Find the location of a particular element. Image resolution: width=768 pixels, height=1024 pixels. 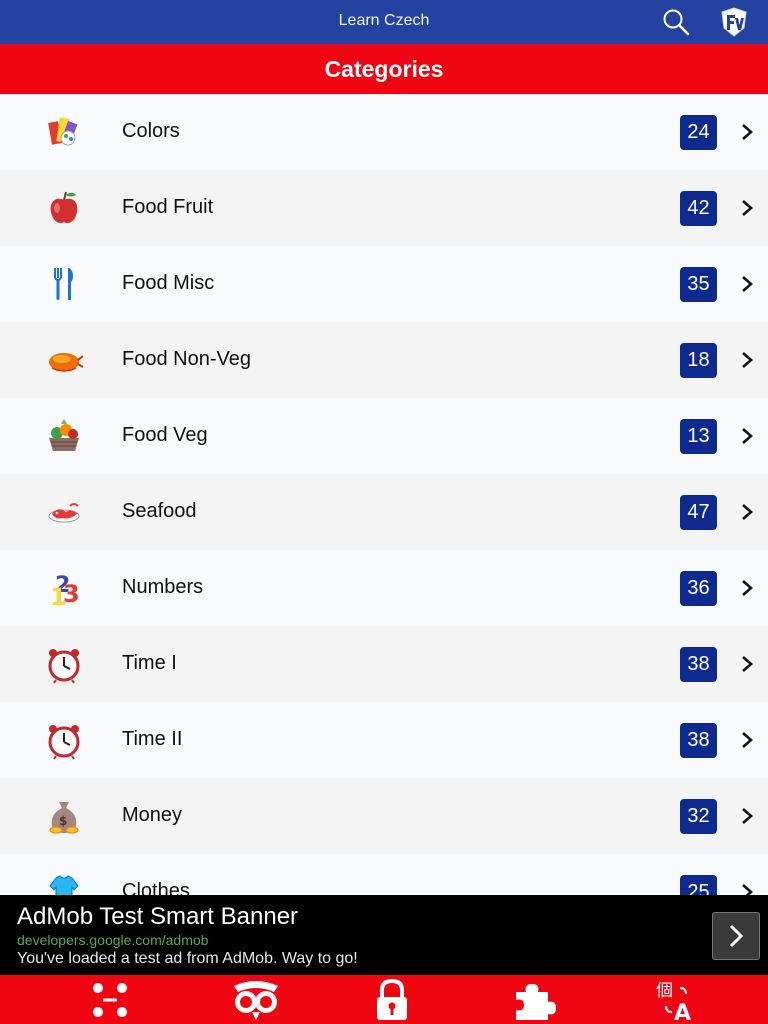

app-title: Learn Czech is located at coordinates (384, 20).